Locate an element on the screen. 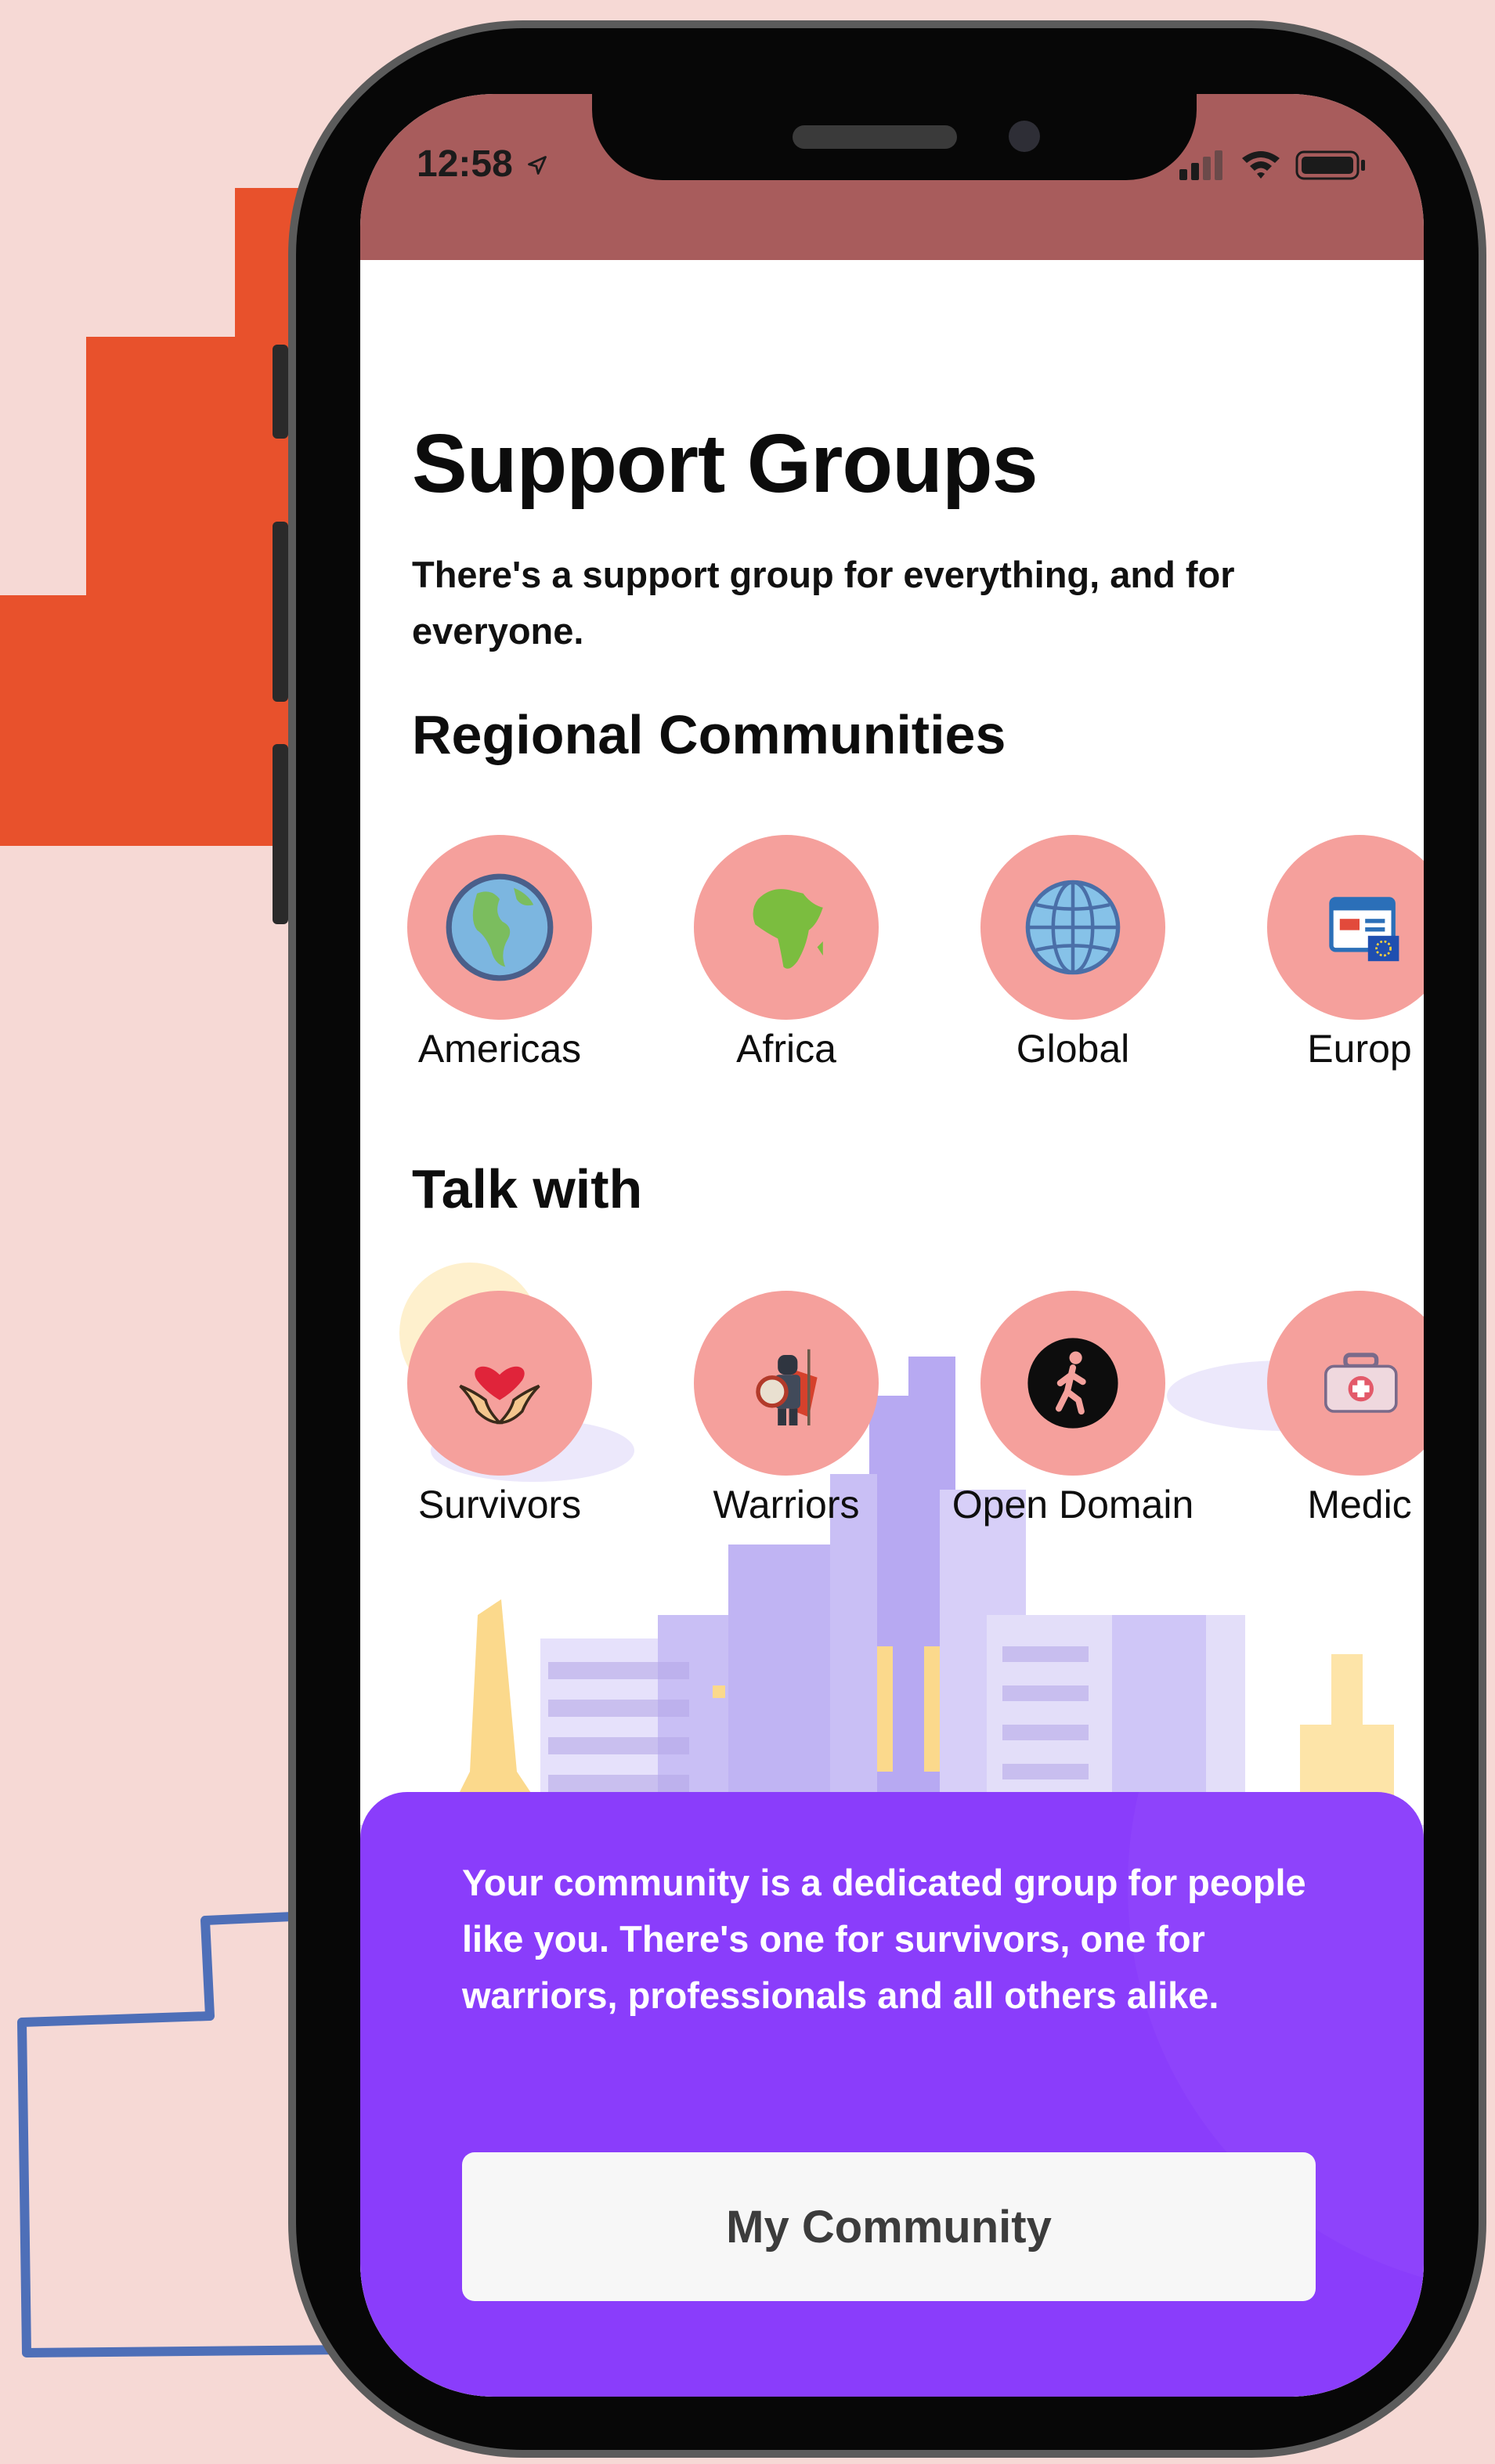 Image resolution: width=1495 pixels, height=2464 pixels. talk-with-warriors-circle is located at coordinates (786, 1383).